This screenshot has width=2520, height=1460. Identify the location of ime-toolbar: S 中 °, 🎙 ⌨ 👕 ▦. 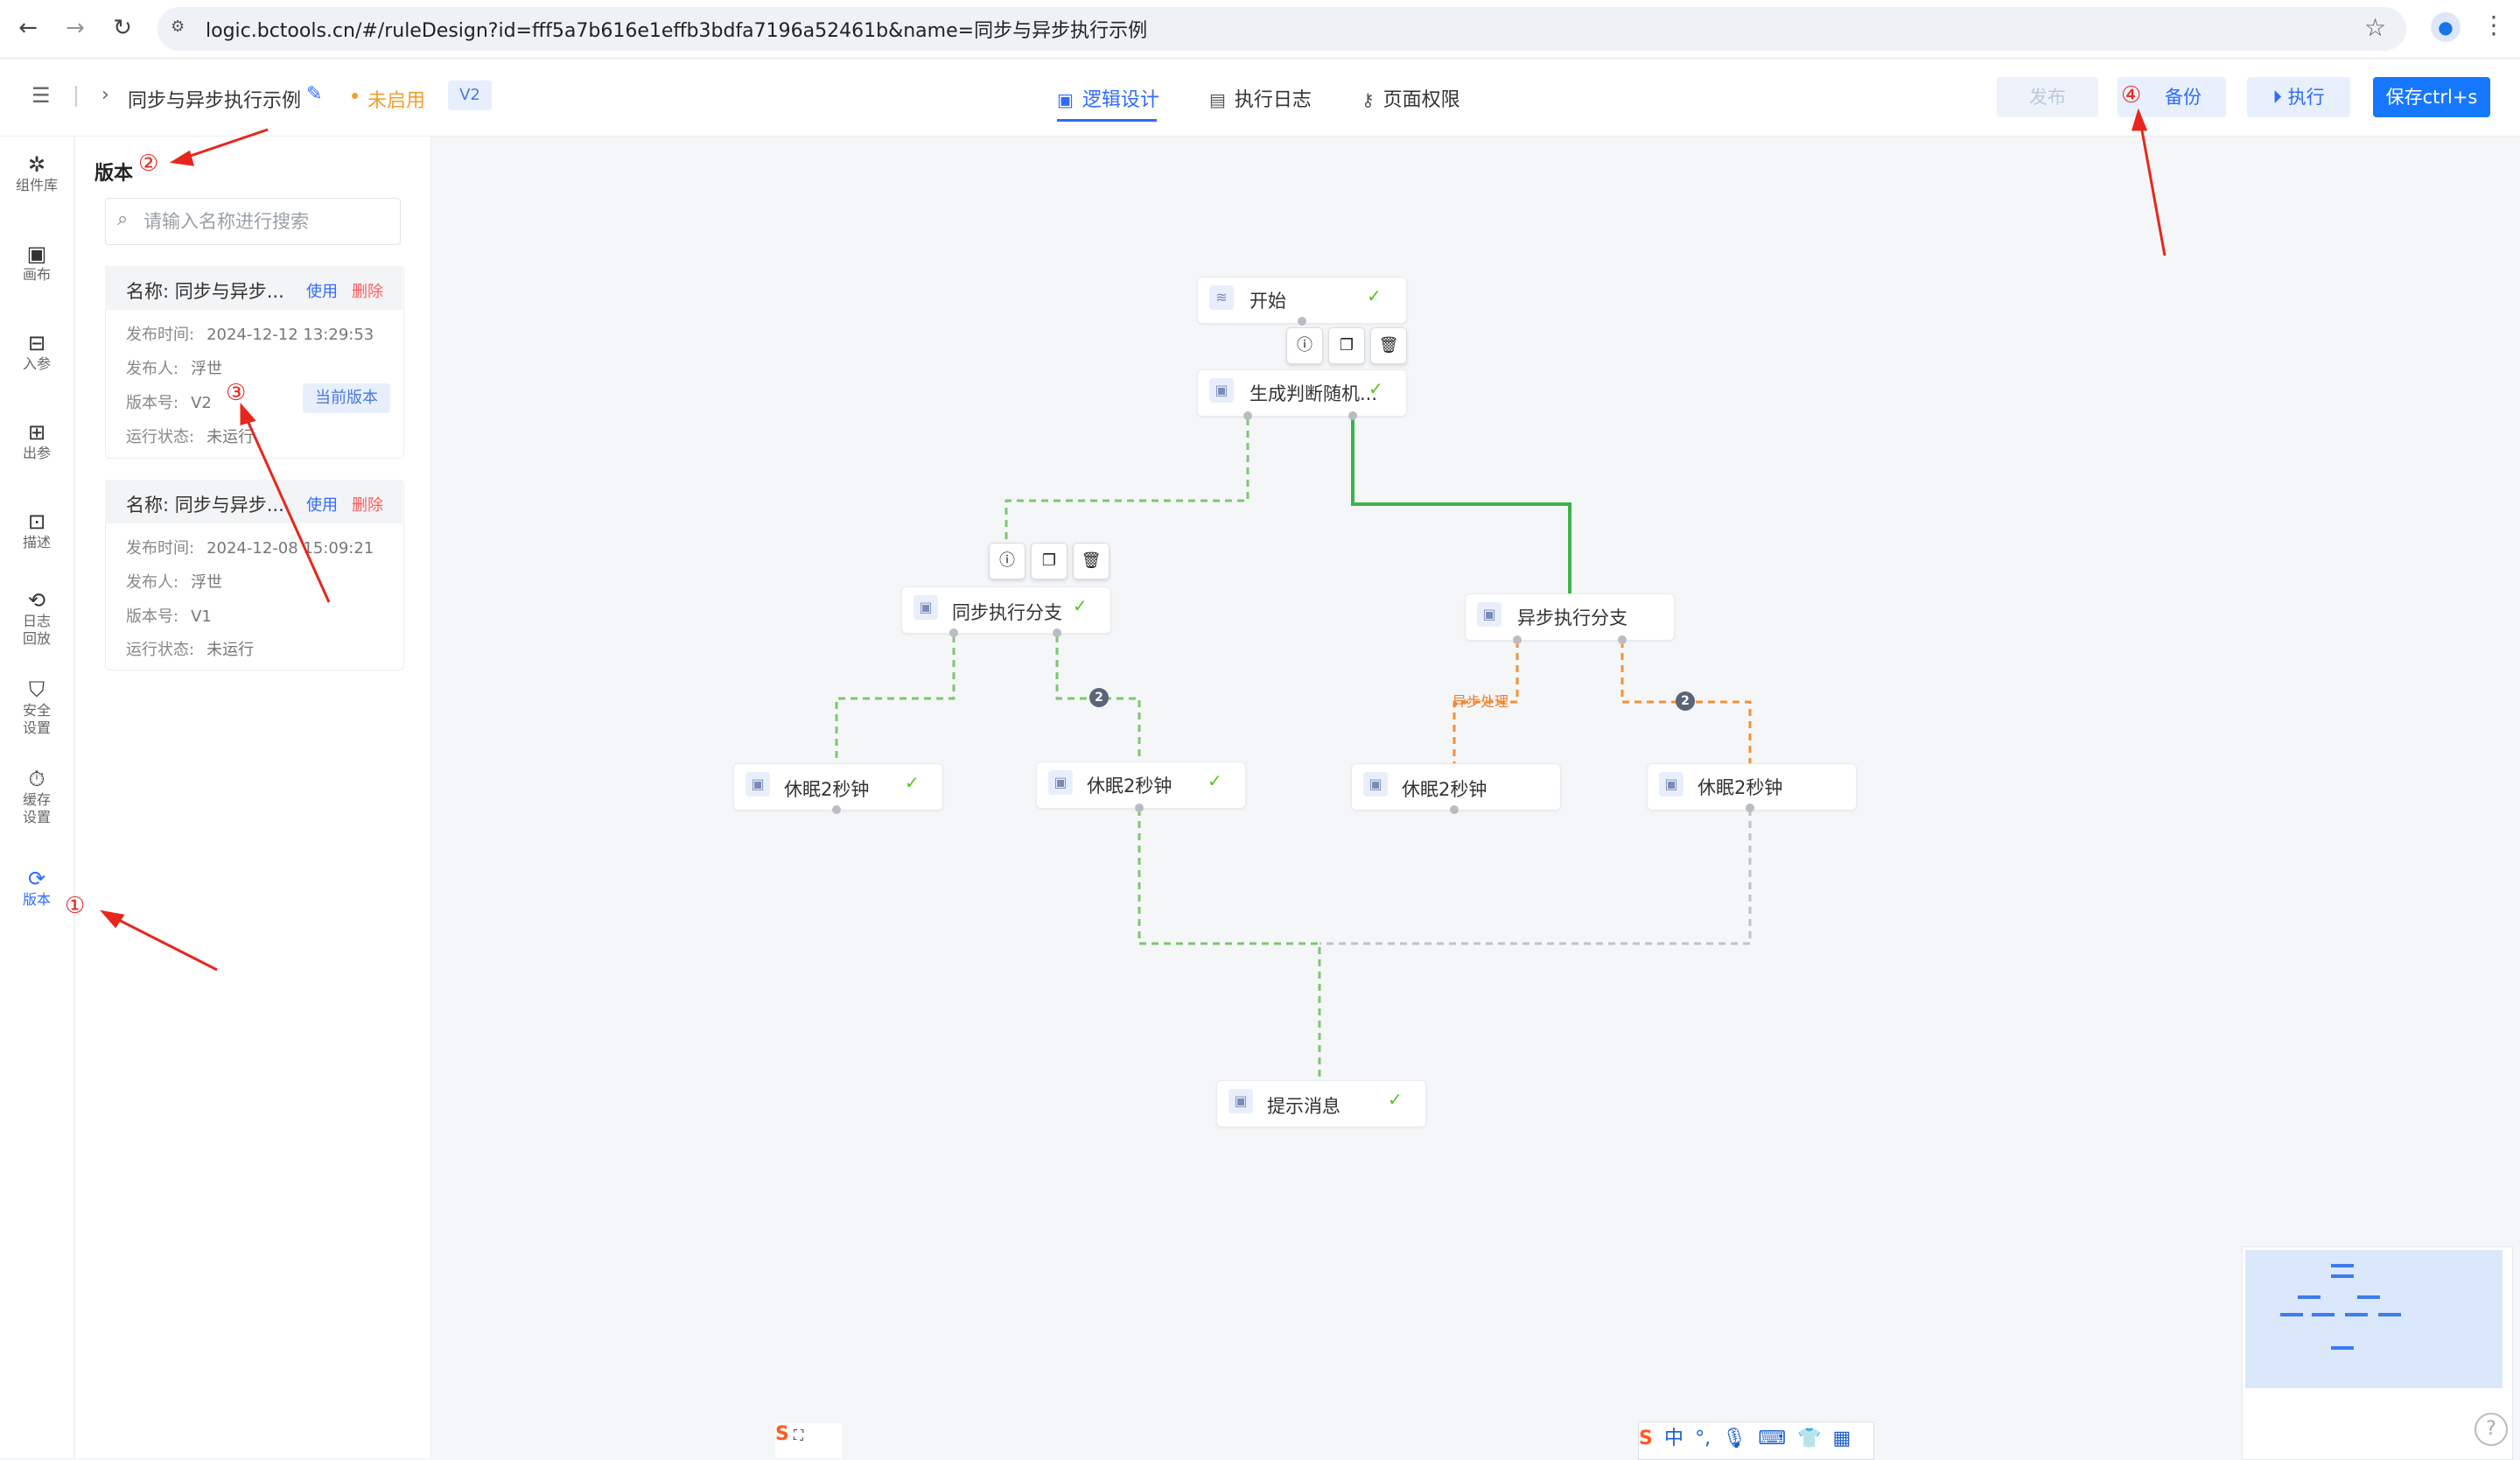
(1756, 1441).